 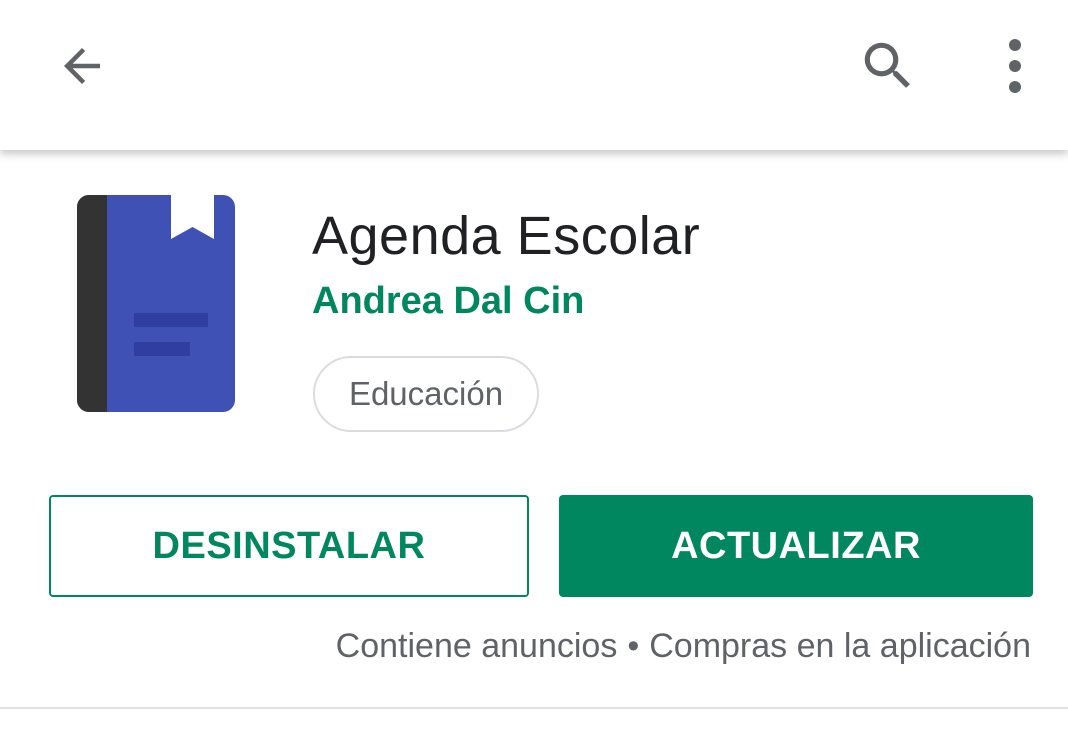 What do you see at coordinates (840, 646) in the screenshot?
I see `in-app-purchases-note: Compras en la aplicación` at bounding box center [840, 646].